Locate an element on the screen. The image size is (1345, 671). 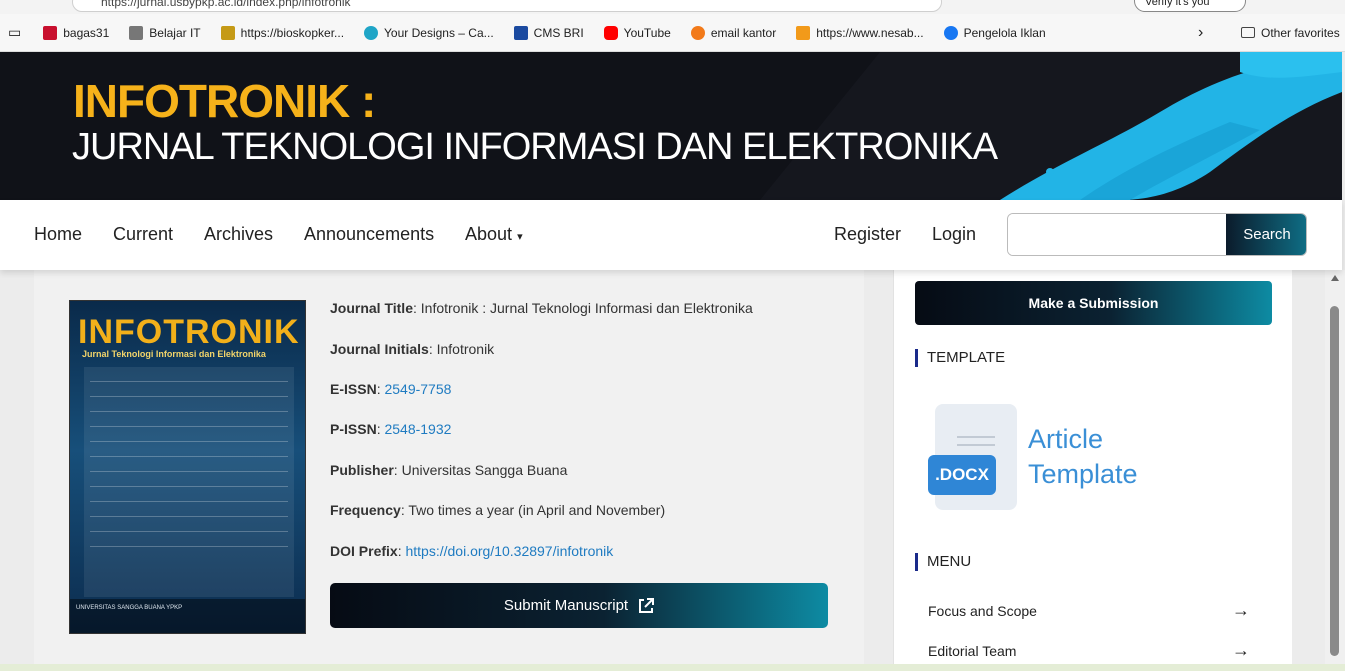
bookmark-belajar-it: Belajar IT is located at coordinates (165, 32).